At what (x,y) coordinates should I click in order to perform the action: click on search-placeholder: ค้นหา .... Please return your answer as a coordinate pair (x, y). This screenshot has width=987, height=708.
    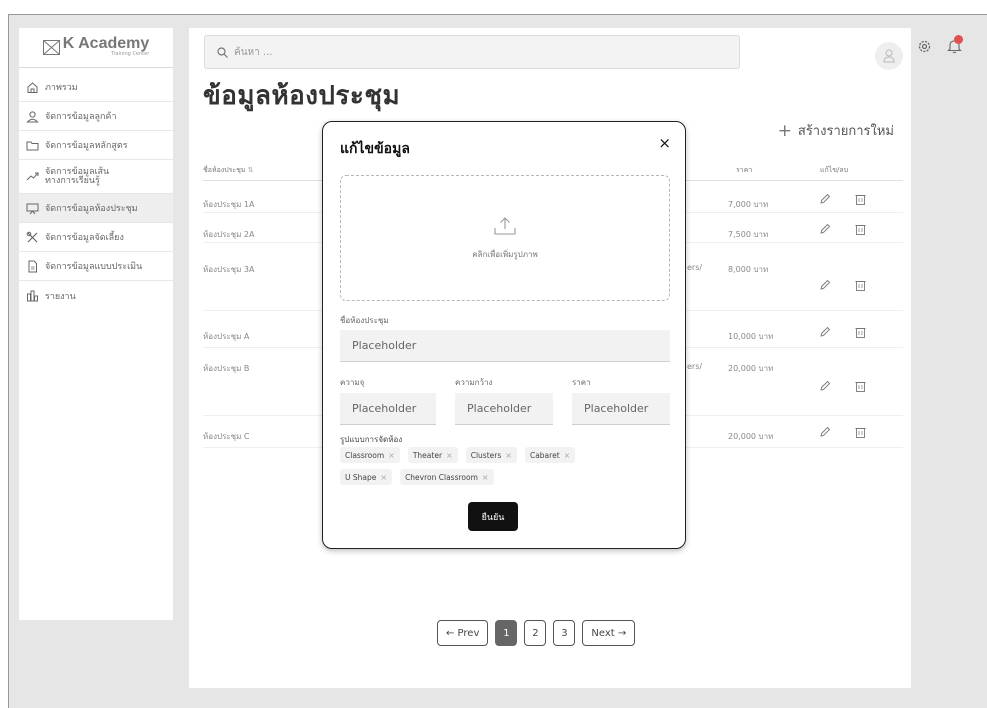
    Looking at the image, I should click on (253, 52).